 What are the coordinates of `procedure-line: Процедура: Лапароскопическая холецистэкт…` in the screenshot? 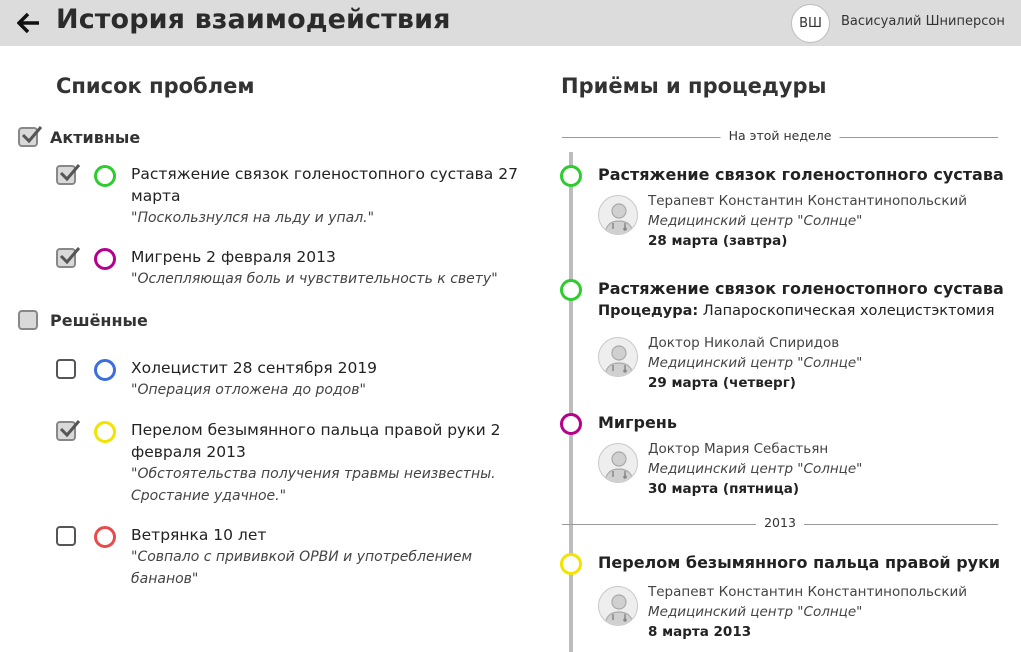 It's located at (796, 311).